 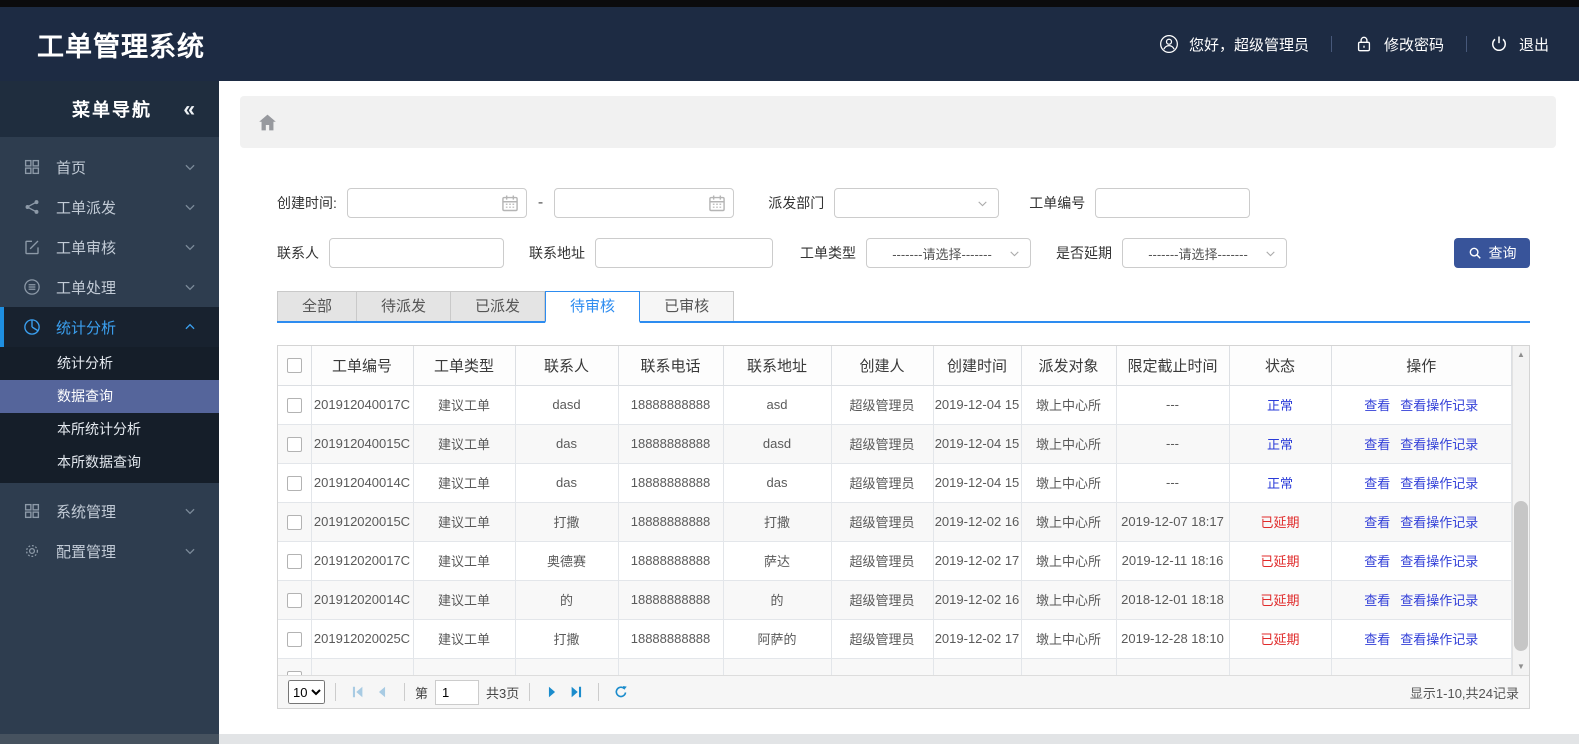 What do you see at coordinates (552, 692) in the screenshot?
I see `next-page-icon` at bounding box center [552, 692].